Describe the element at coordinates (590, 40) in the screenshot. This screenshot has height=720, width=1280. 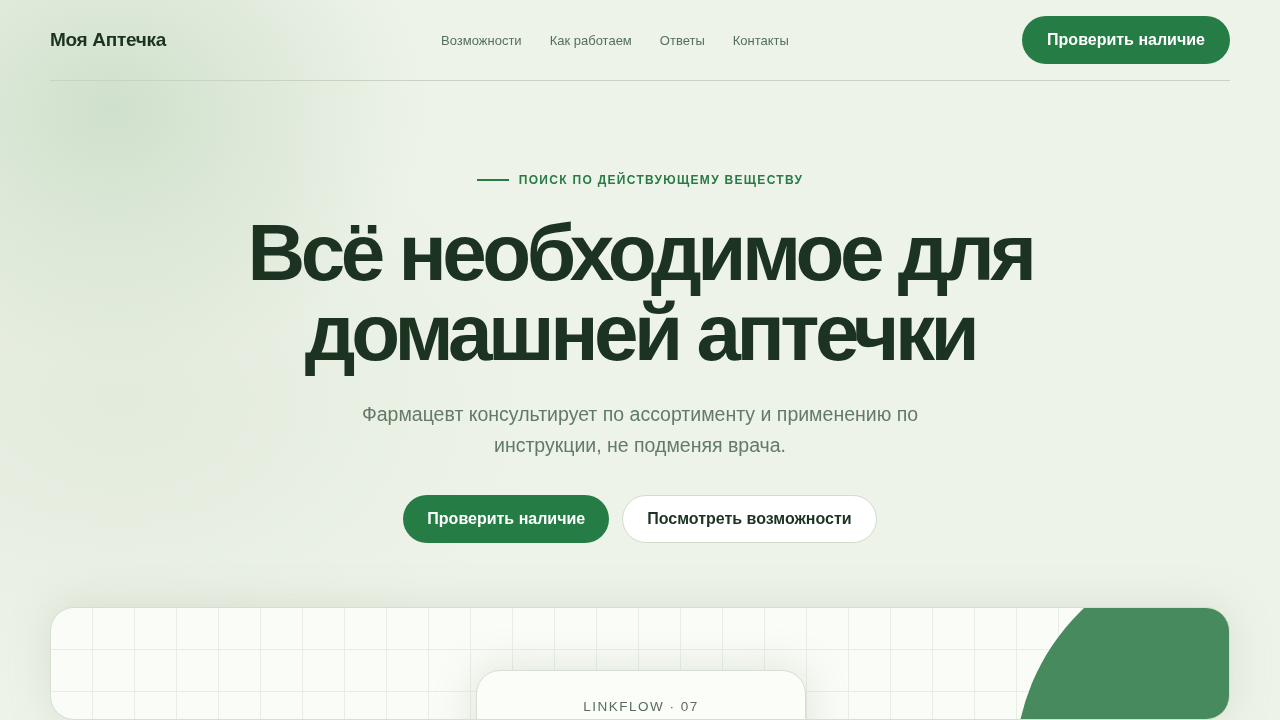
I see `nav-link: Как работаем` at that location.